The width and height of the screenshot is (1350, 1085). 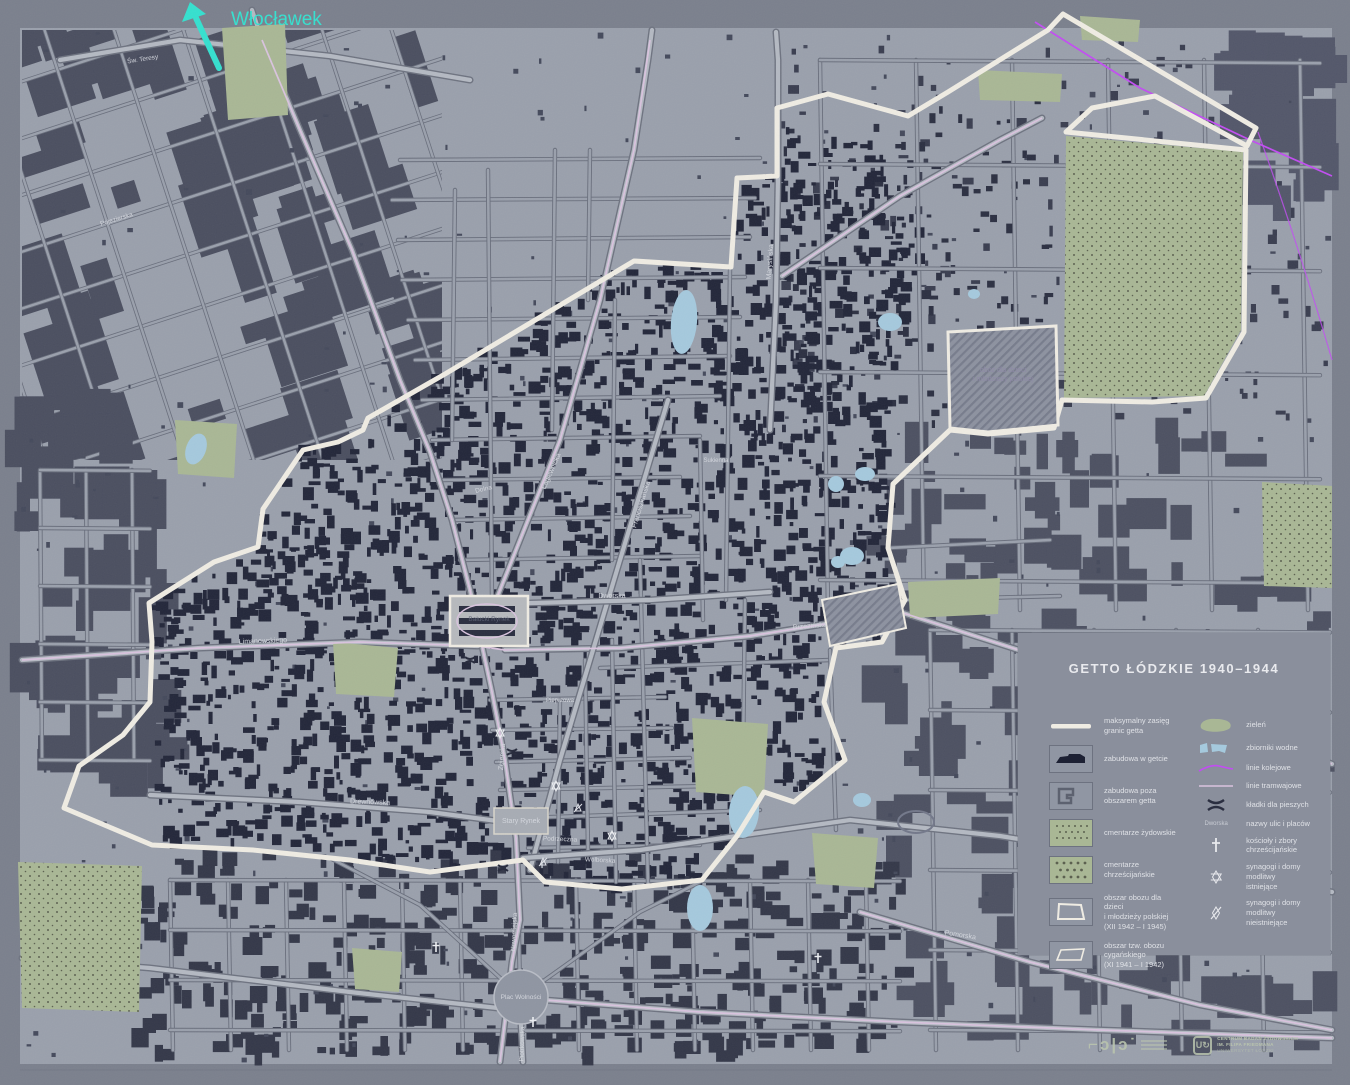 I want to click on legend-item-label: kładki dla pieszych, so click(x=1277, y=804).